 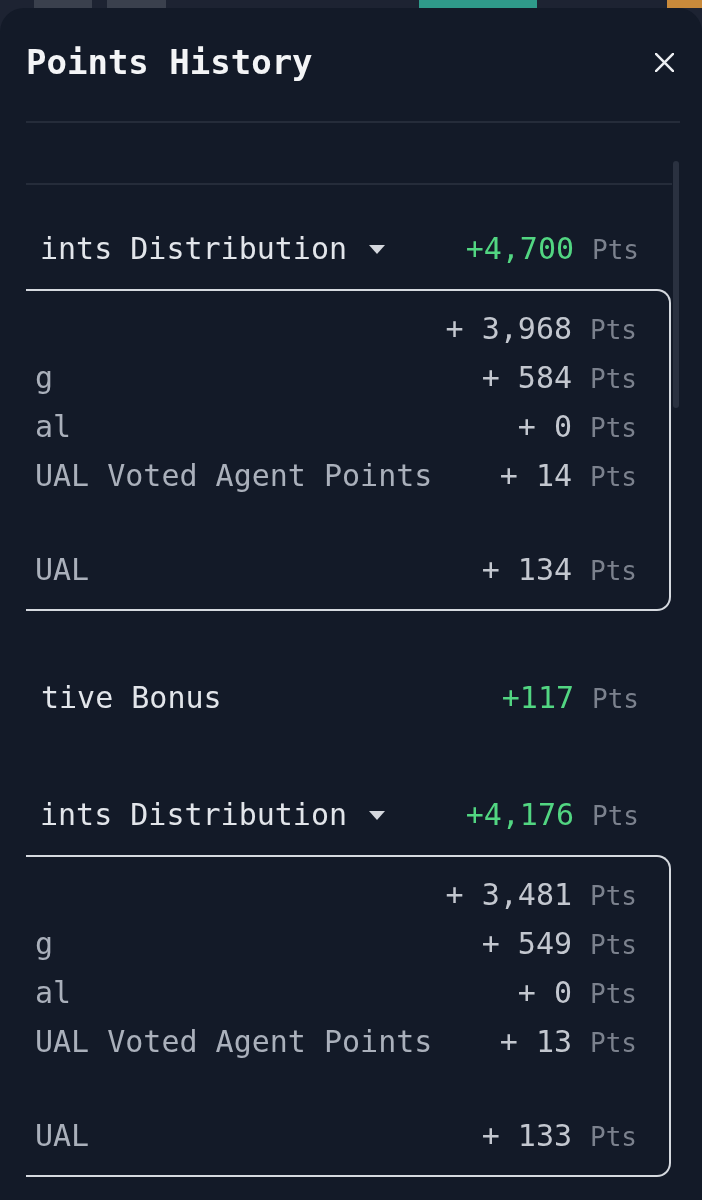 I want to click on sheet-title: Points History, so click(x=169, y=62).